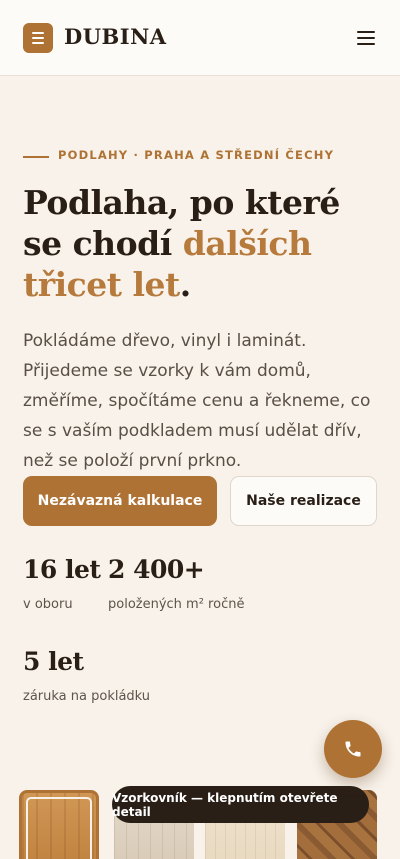 Image resolution: width=400 pixels, height=859 pixels. What do you see at coordinates (200, 38) in the screenshot?
I see `site-header: DUBINA` at bounding box center [200, 38].